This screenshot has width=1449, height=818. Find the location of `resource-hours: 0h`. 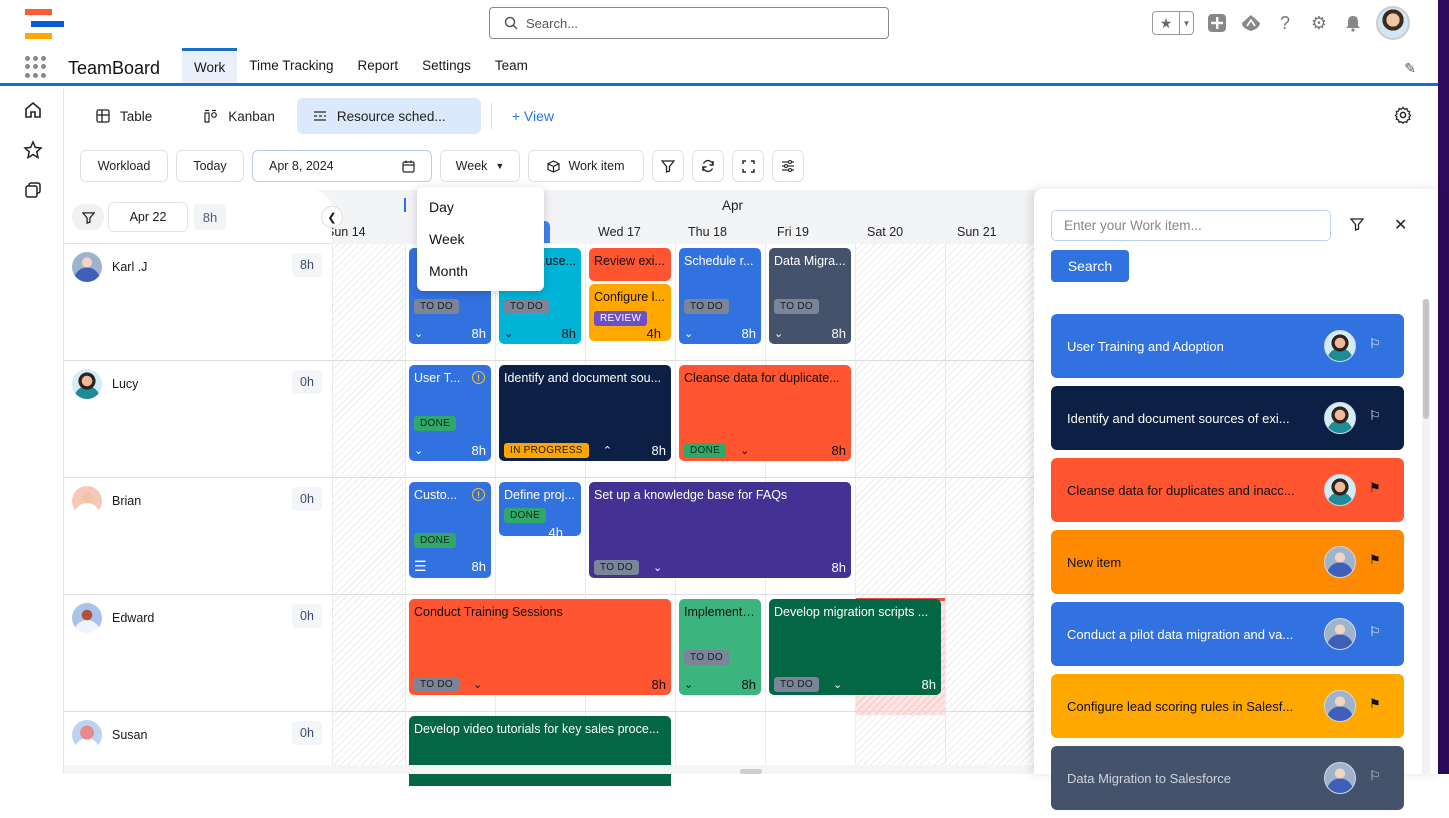

resource-hours: 0h is located at coordinates (307, 733).